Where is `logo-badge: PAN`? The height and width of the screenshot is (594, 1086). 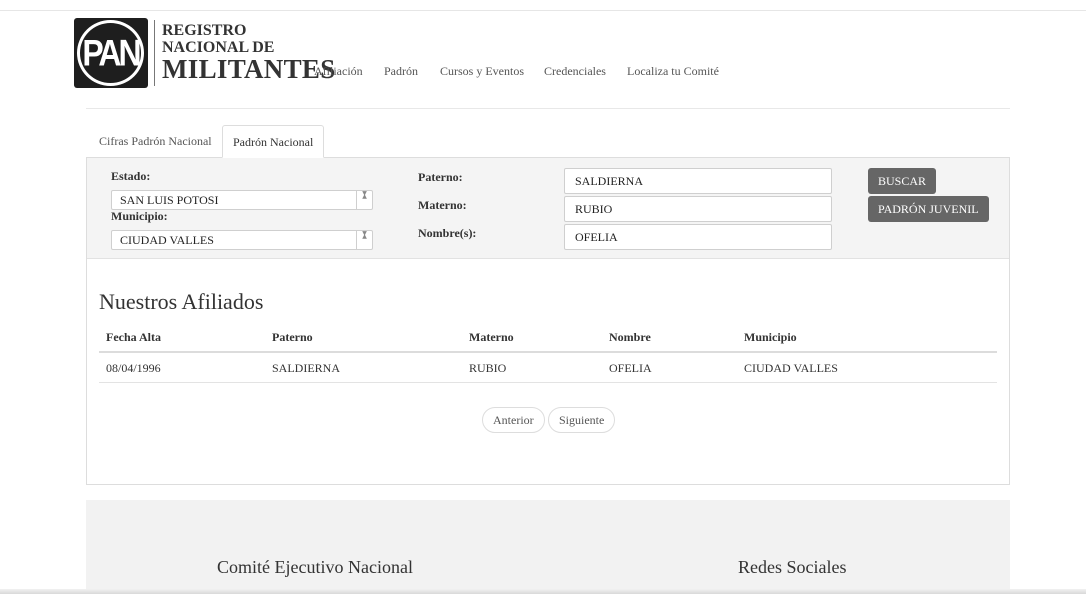
logo-badge: PAN is located at coordinates (111, 53).